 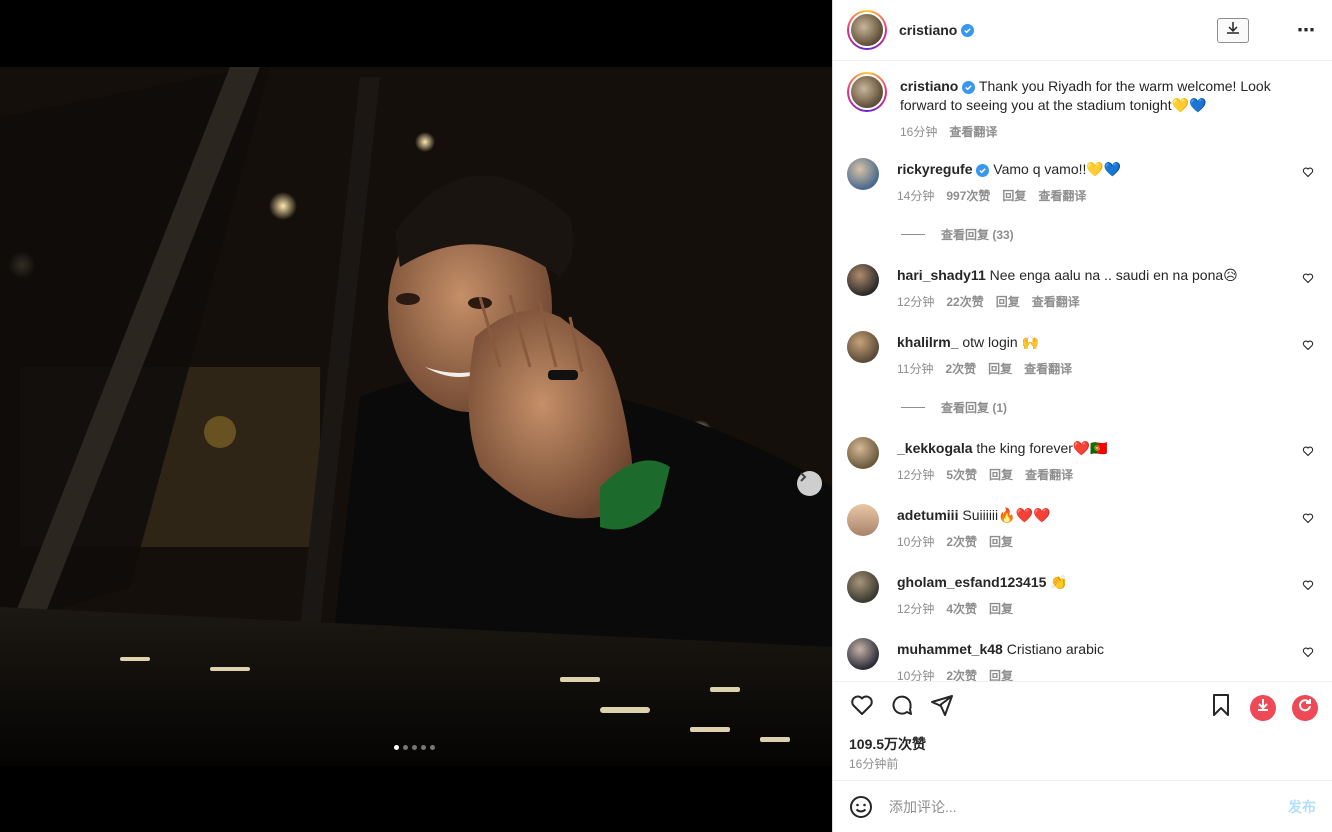 I want to click on bookmark-icon, so click(x=1221, y=707).